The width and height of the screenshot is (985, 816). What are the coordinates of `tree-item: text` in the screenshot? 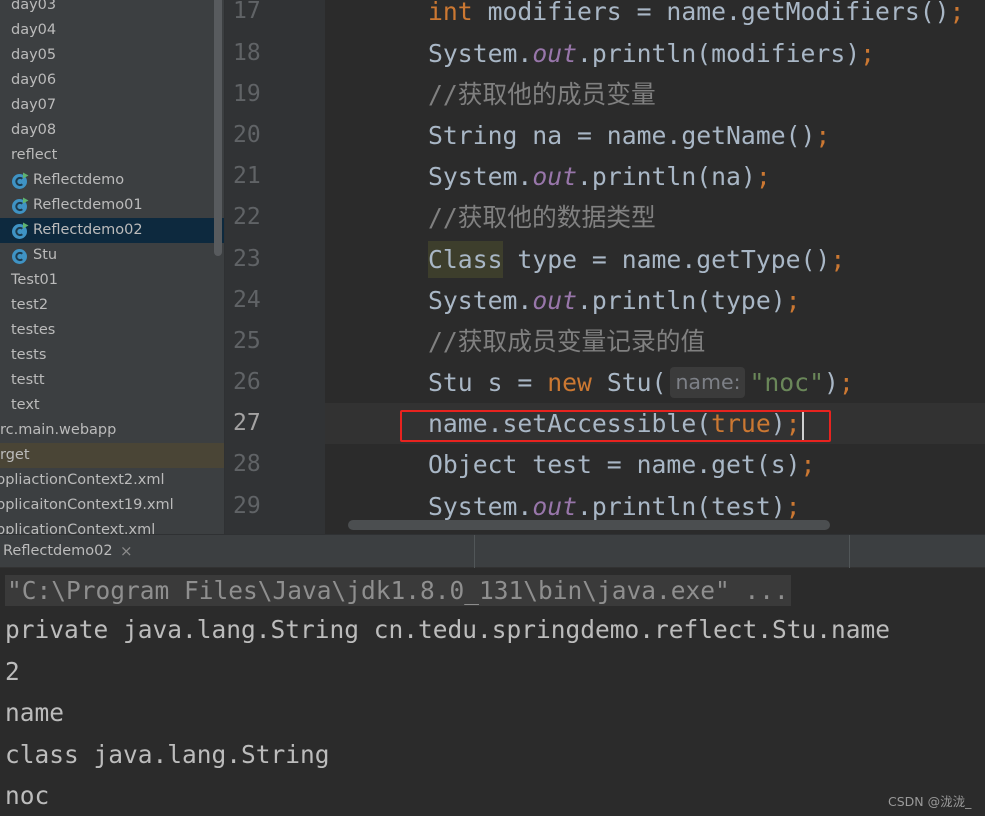 It's located at (112, 405).